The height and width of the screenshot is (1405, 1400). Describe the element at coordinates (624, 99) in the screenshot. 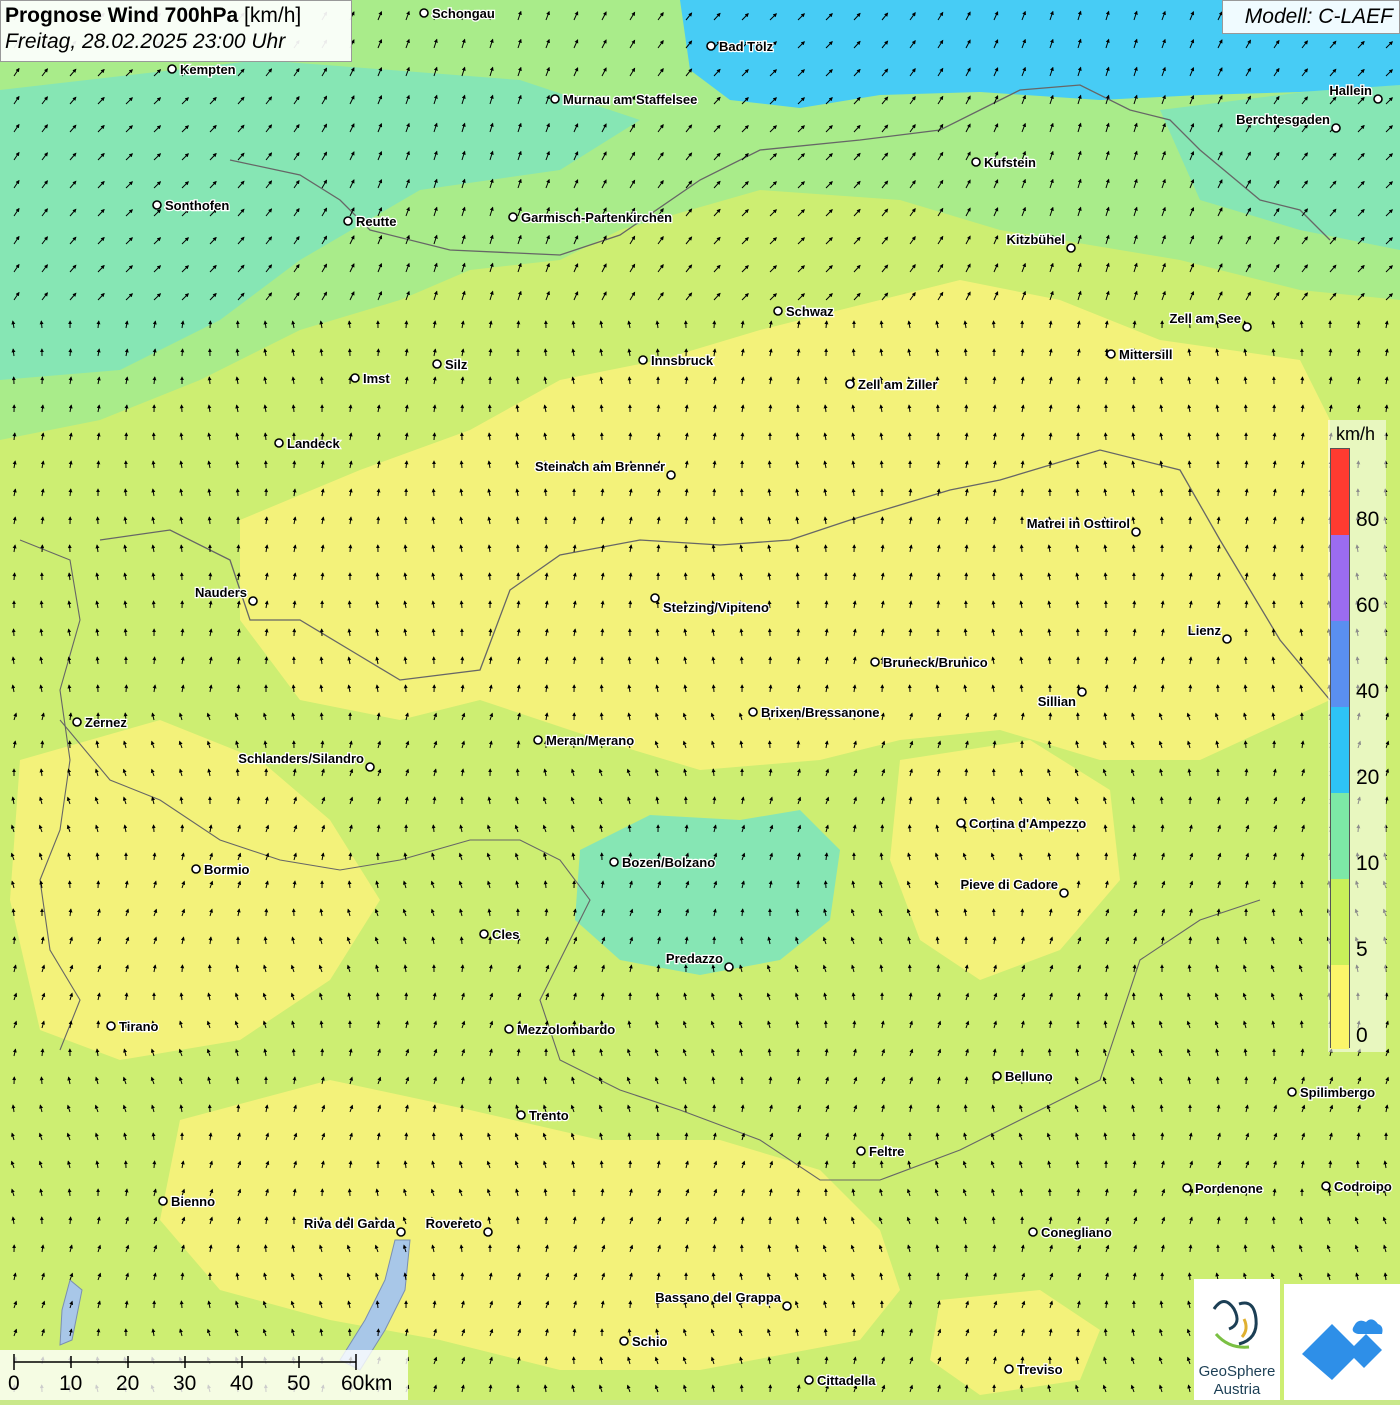

I see `city-murnau-am-staffelsee: Murnau am Staffelsee` at that location.